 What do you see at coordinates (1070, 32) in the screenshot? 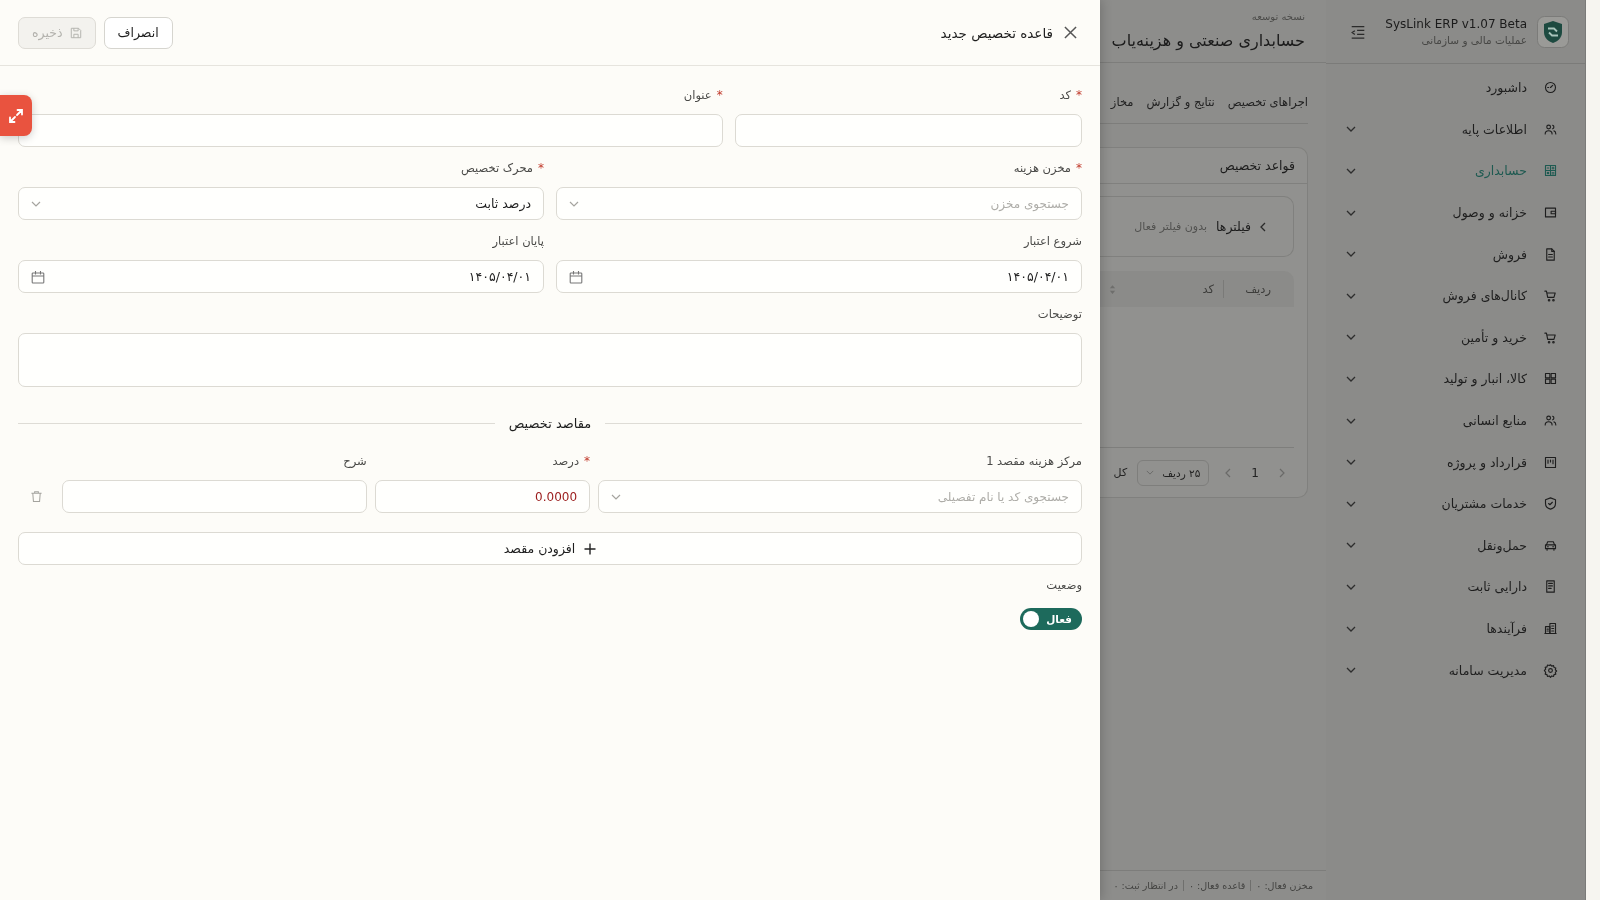
I see `close-icon` at bounding box center [1070, 32].